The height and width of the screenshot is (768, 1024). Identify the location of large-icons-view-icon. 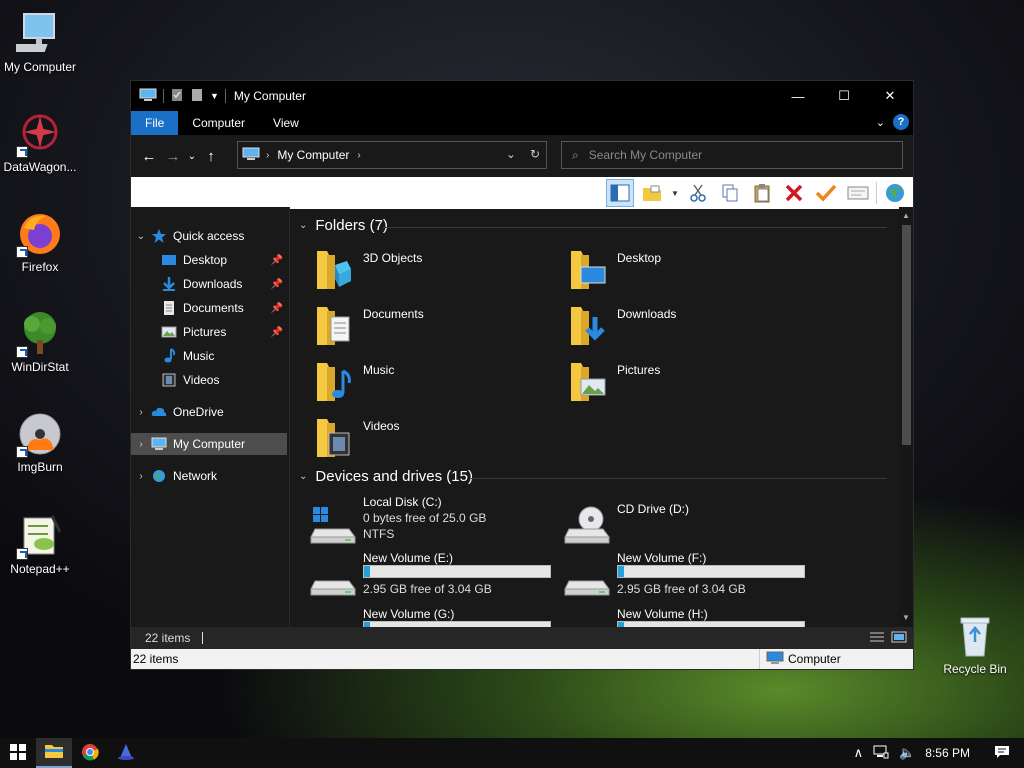
(899, 638).